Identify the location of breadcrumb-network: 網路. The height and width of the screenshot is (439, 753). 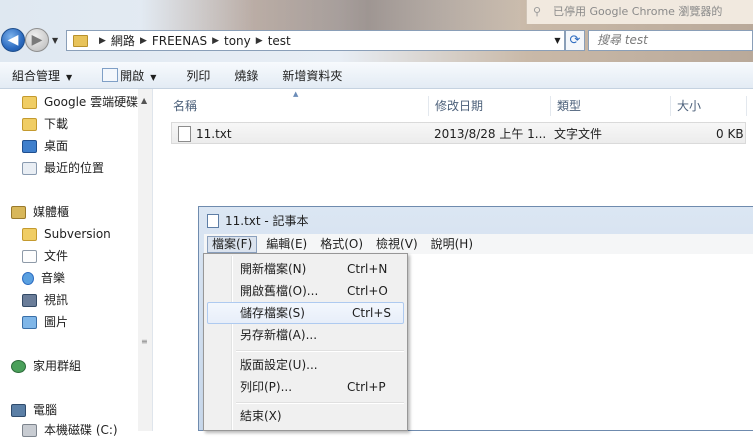
(123, 40).